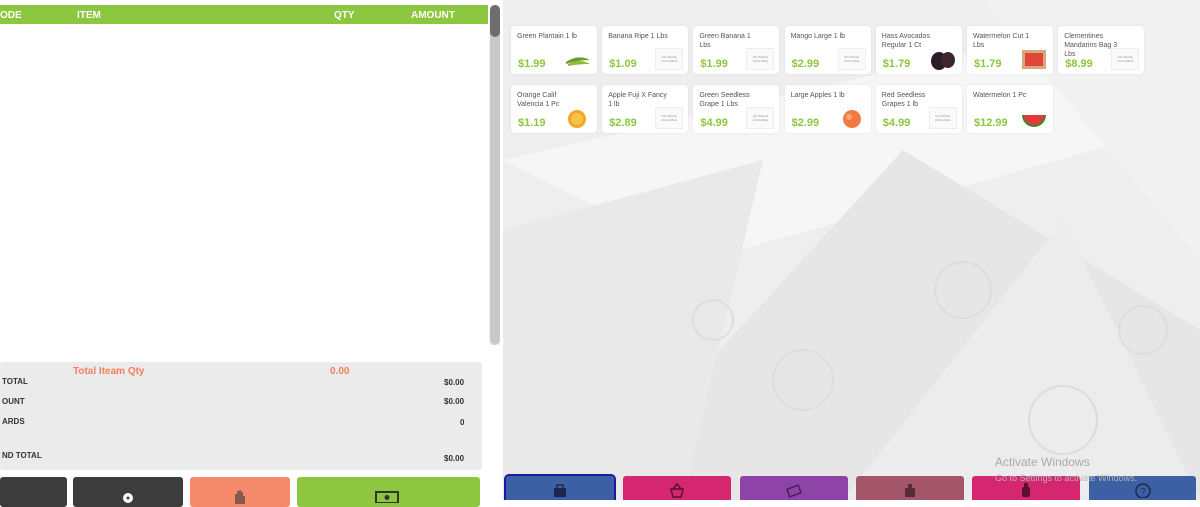 Image resolution: width=1200 pixels, height=507 pixels. Describe the element at coordinates (818, 36) in the screenshot. I see `product-name: Mango Large 1 lb` at that location.